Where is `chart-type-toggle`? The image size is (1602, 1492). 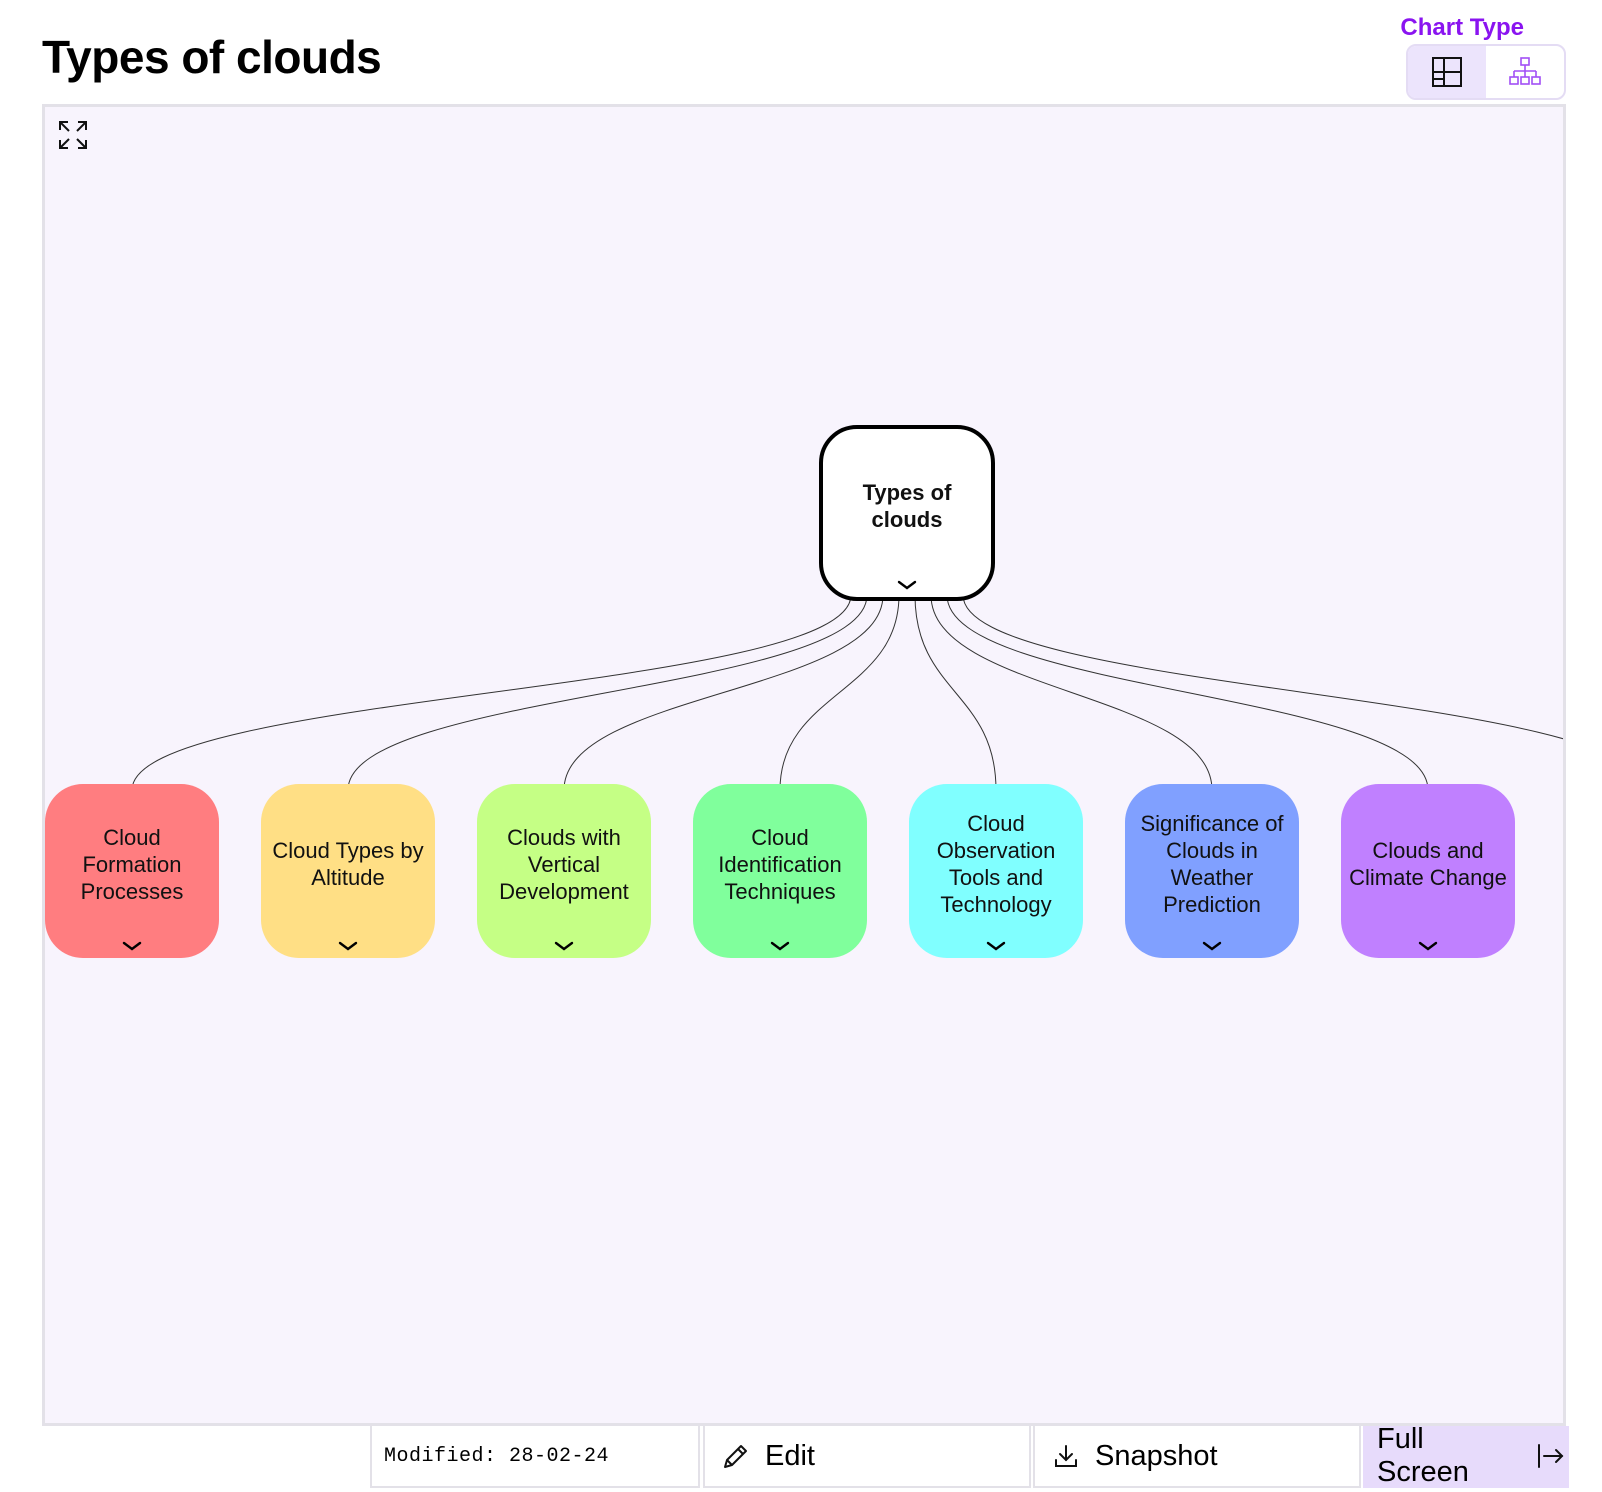
chart-type-toggle is located at coordinates (1486, 72).